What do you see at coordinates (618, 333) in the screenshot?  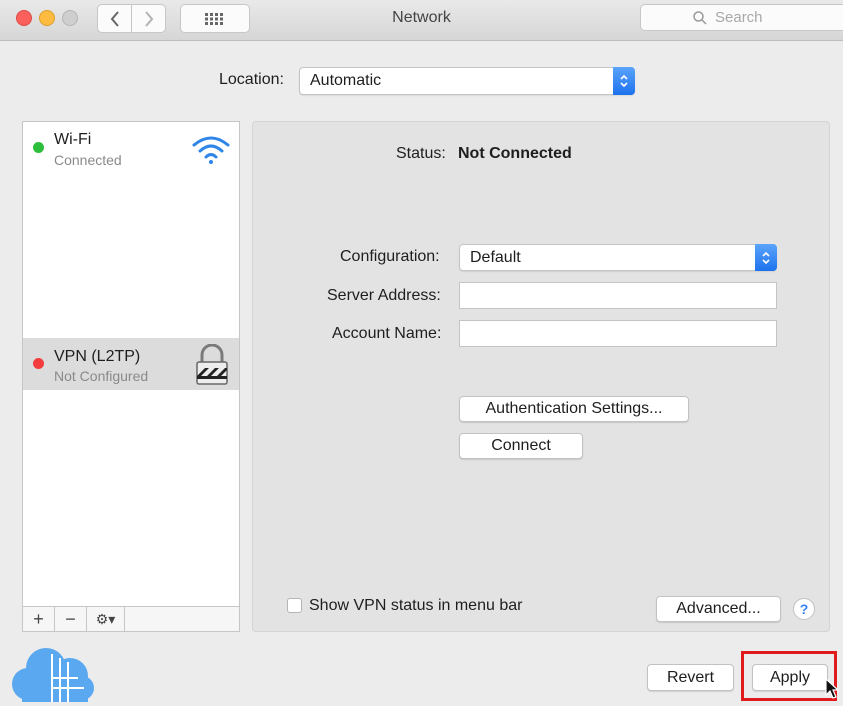 I see `account-name-field` at bounding box center [618, 333].